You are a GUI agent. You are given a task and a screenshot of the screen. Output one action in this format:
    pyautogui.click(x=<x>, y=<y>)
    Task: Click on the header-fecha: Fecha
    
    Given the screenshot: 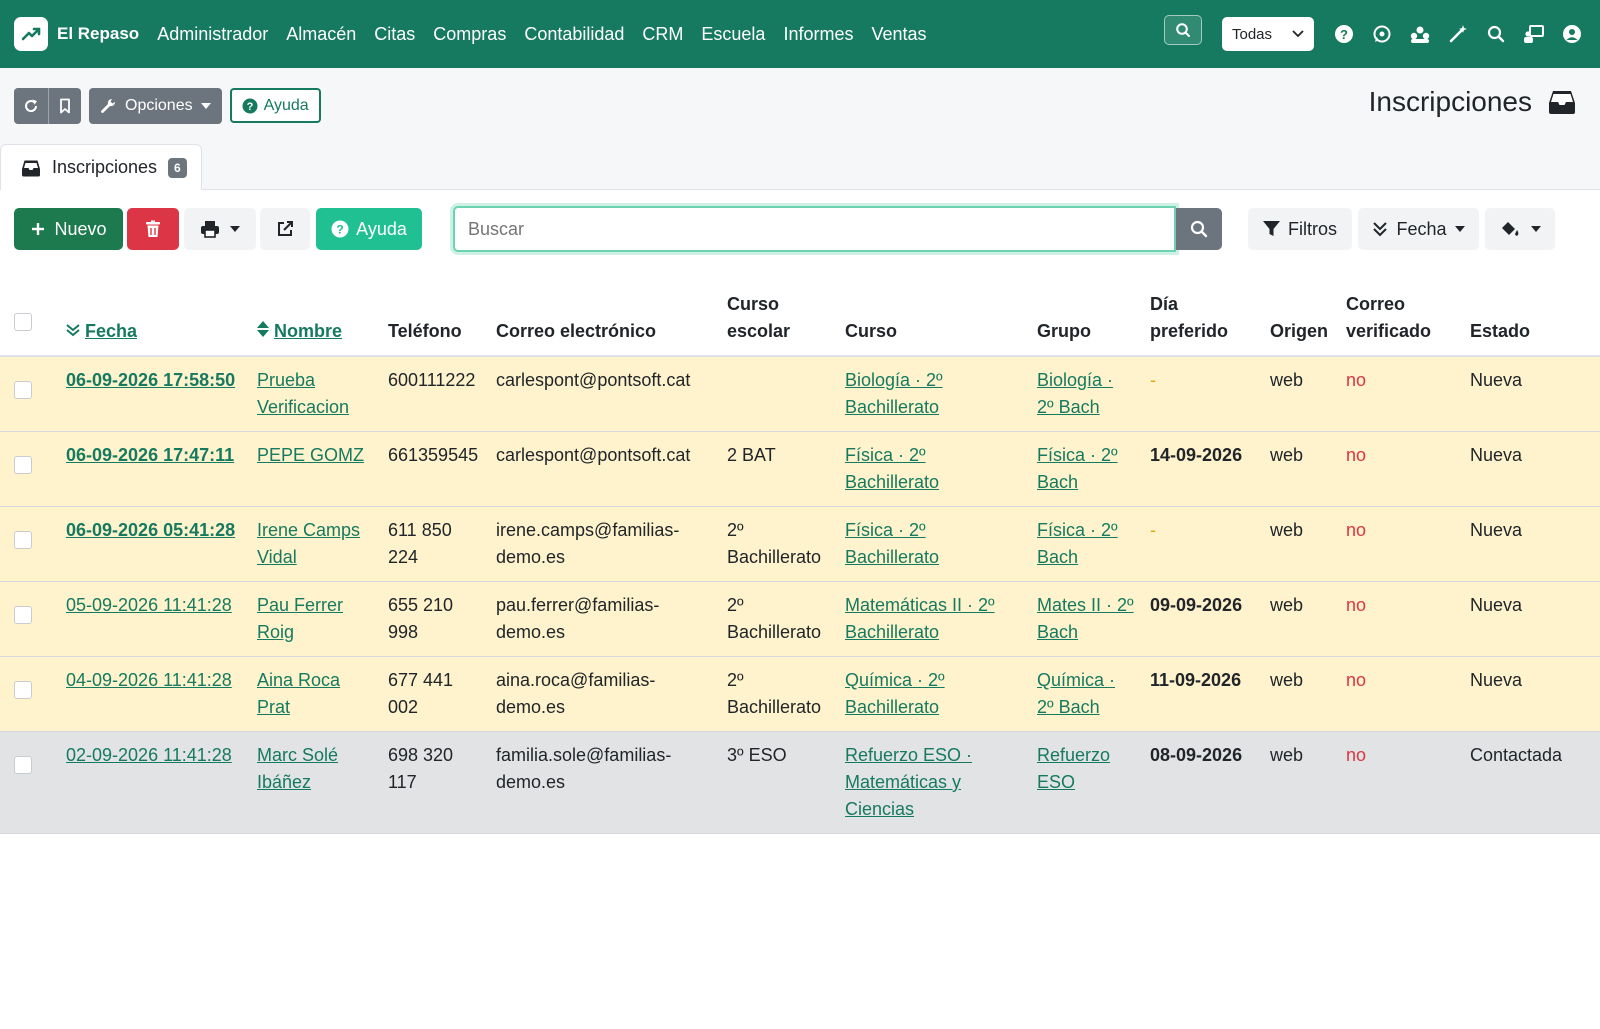 What is the action you would take?
    pyautogui.click(x=153, y=319)
    